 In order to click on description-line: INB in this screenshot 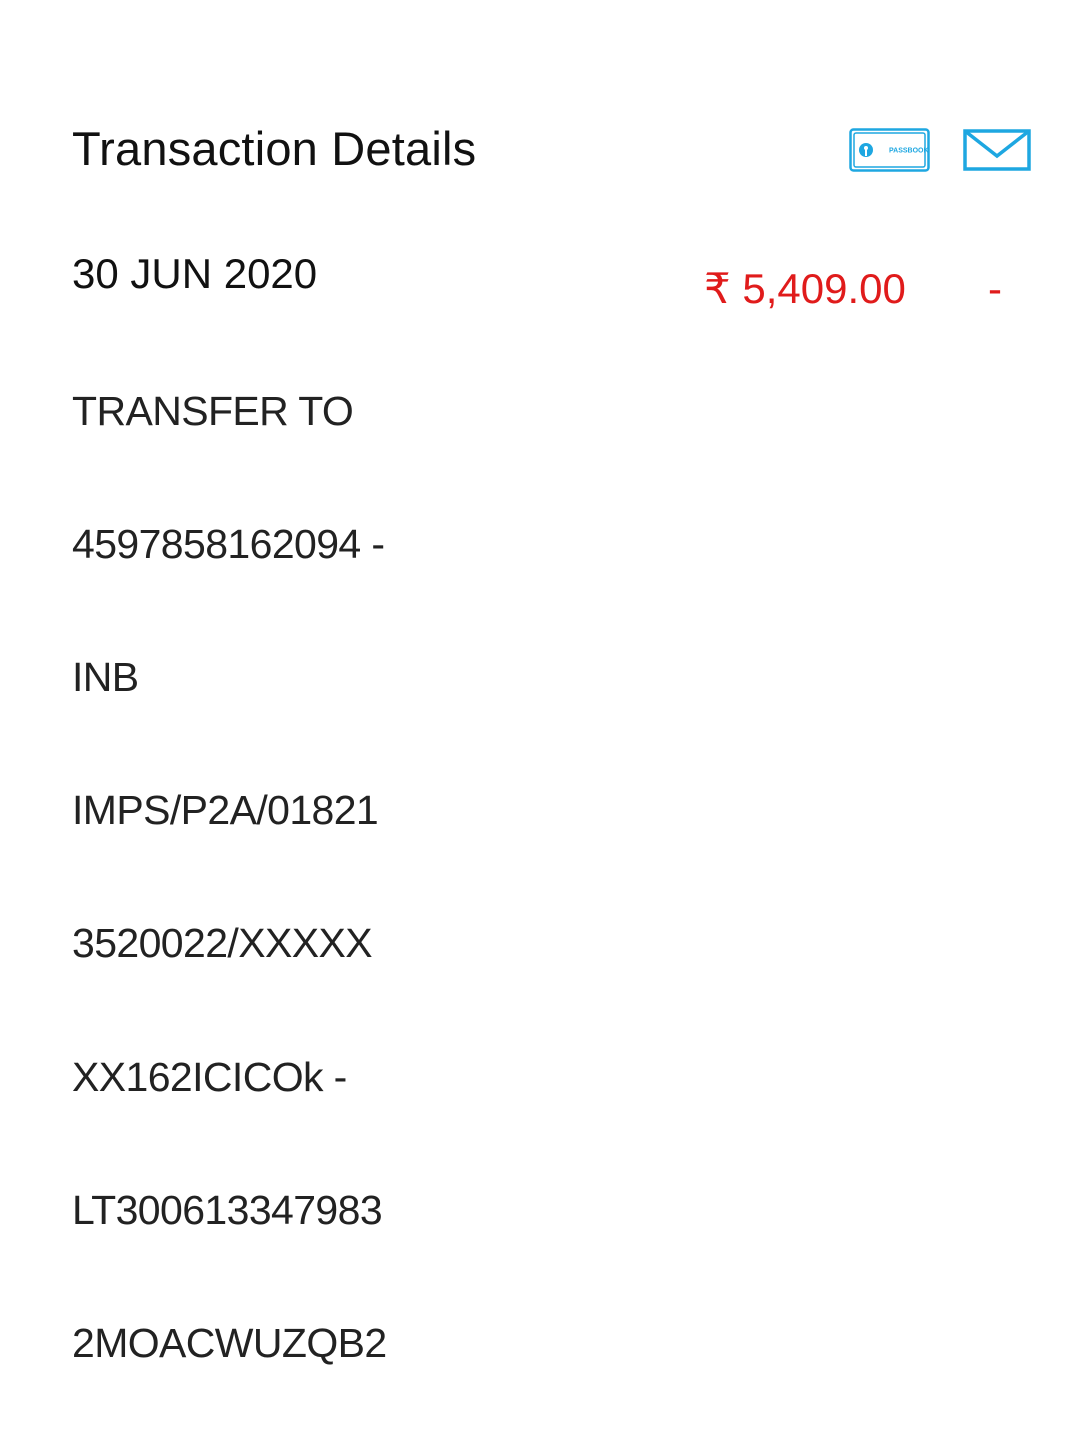, I will do `click(105, 676)`.